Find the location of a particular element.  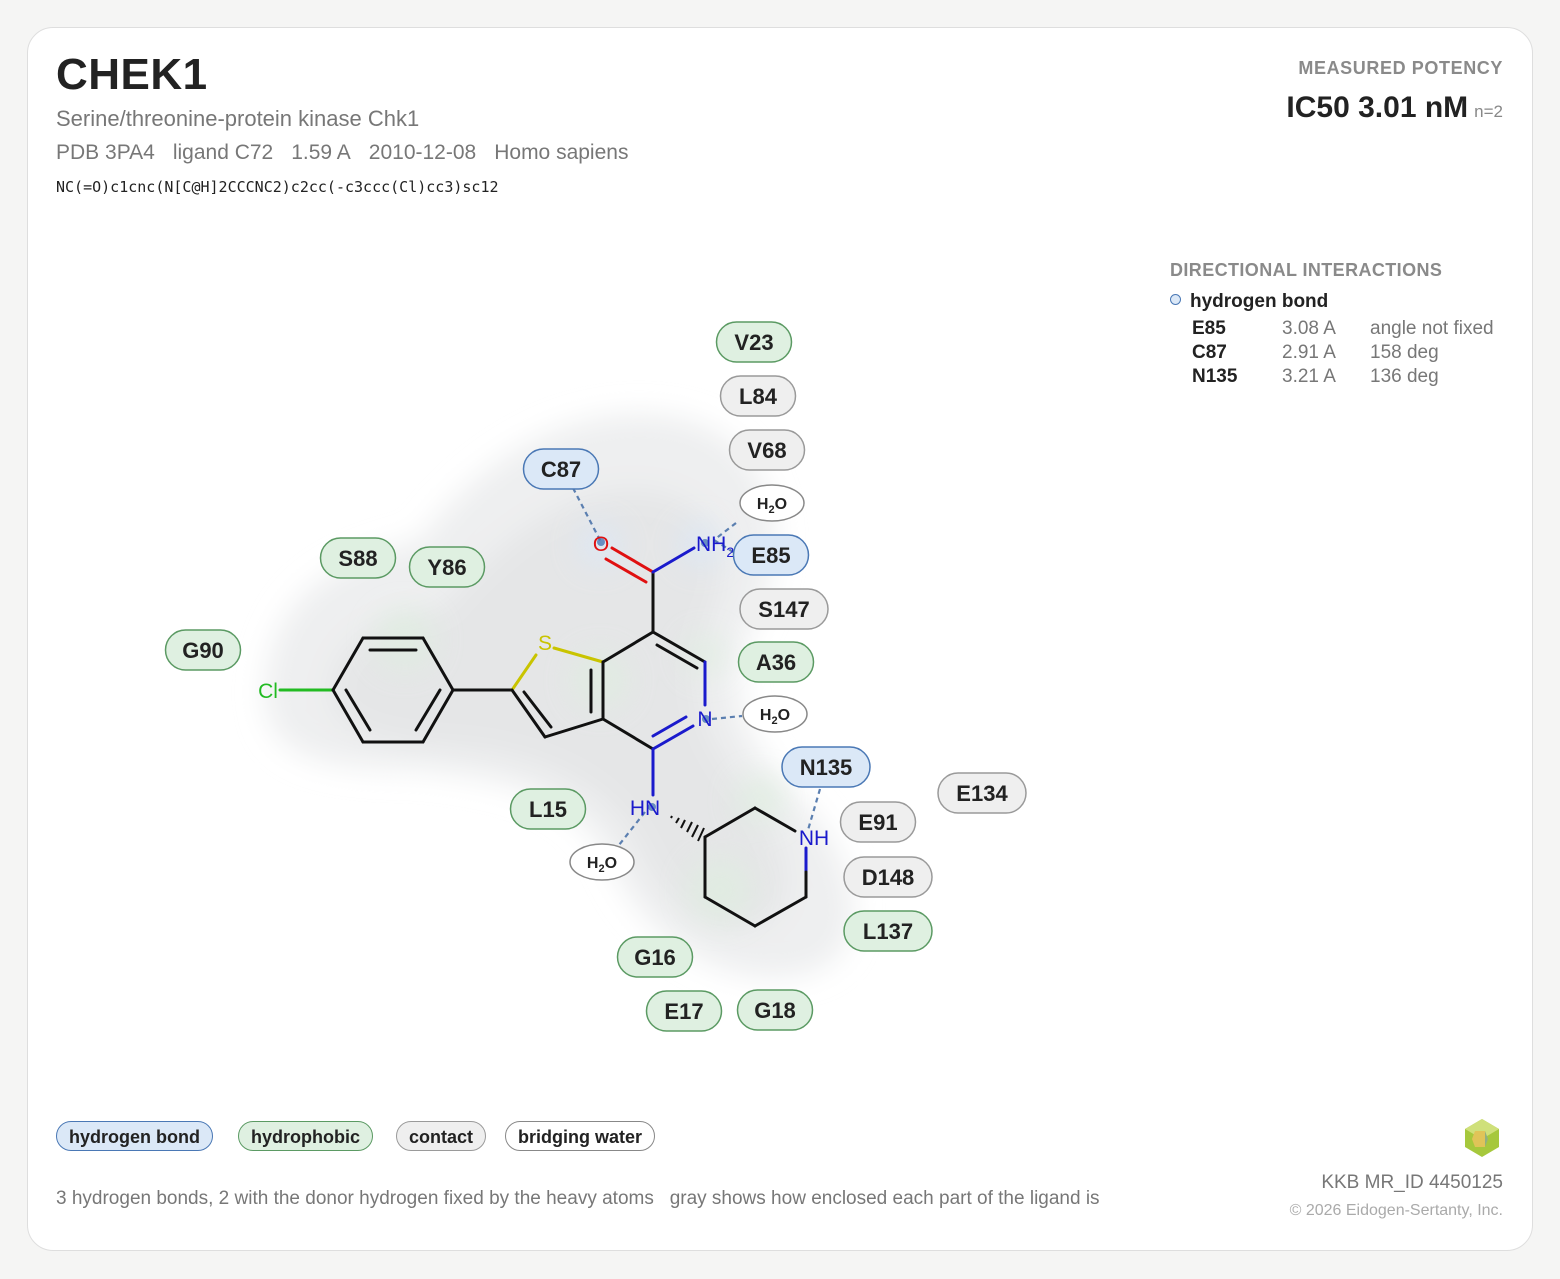

water-bottom: H2O is located at coordinates (602, 862).